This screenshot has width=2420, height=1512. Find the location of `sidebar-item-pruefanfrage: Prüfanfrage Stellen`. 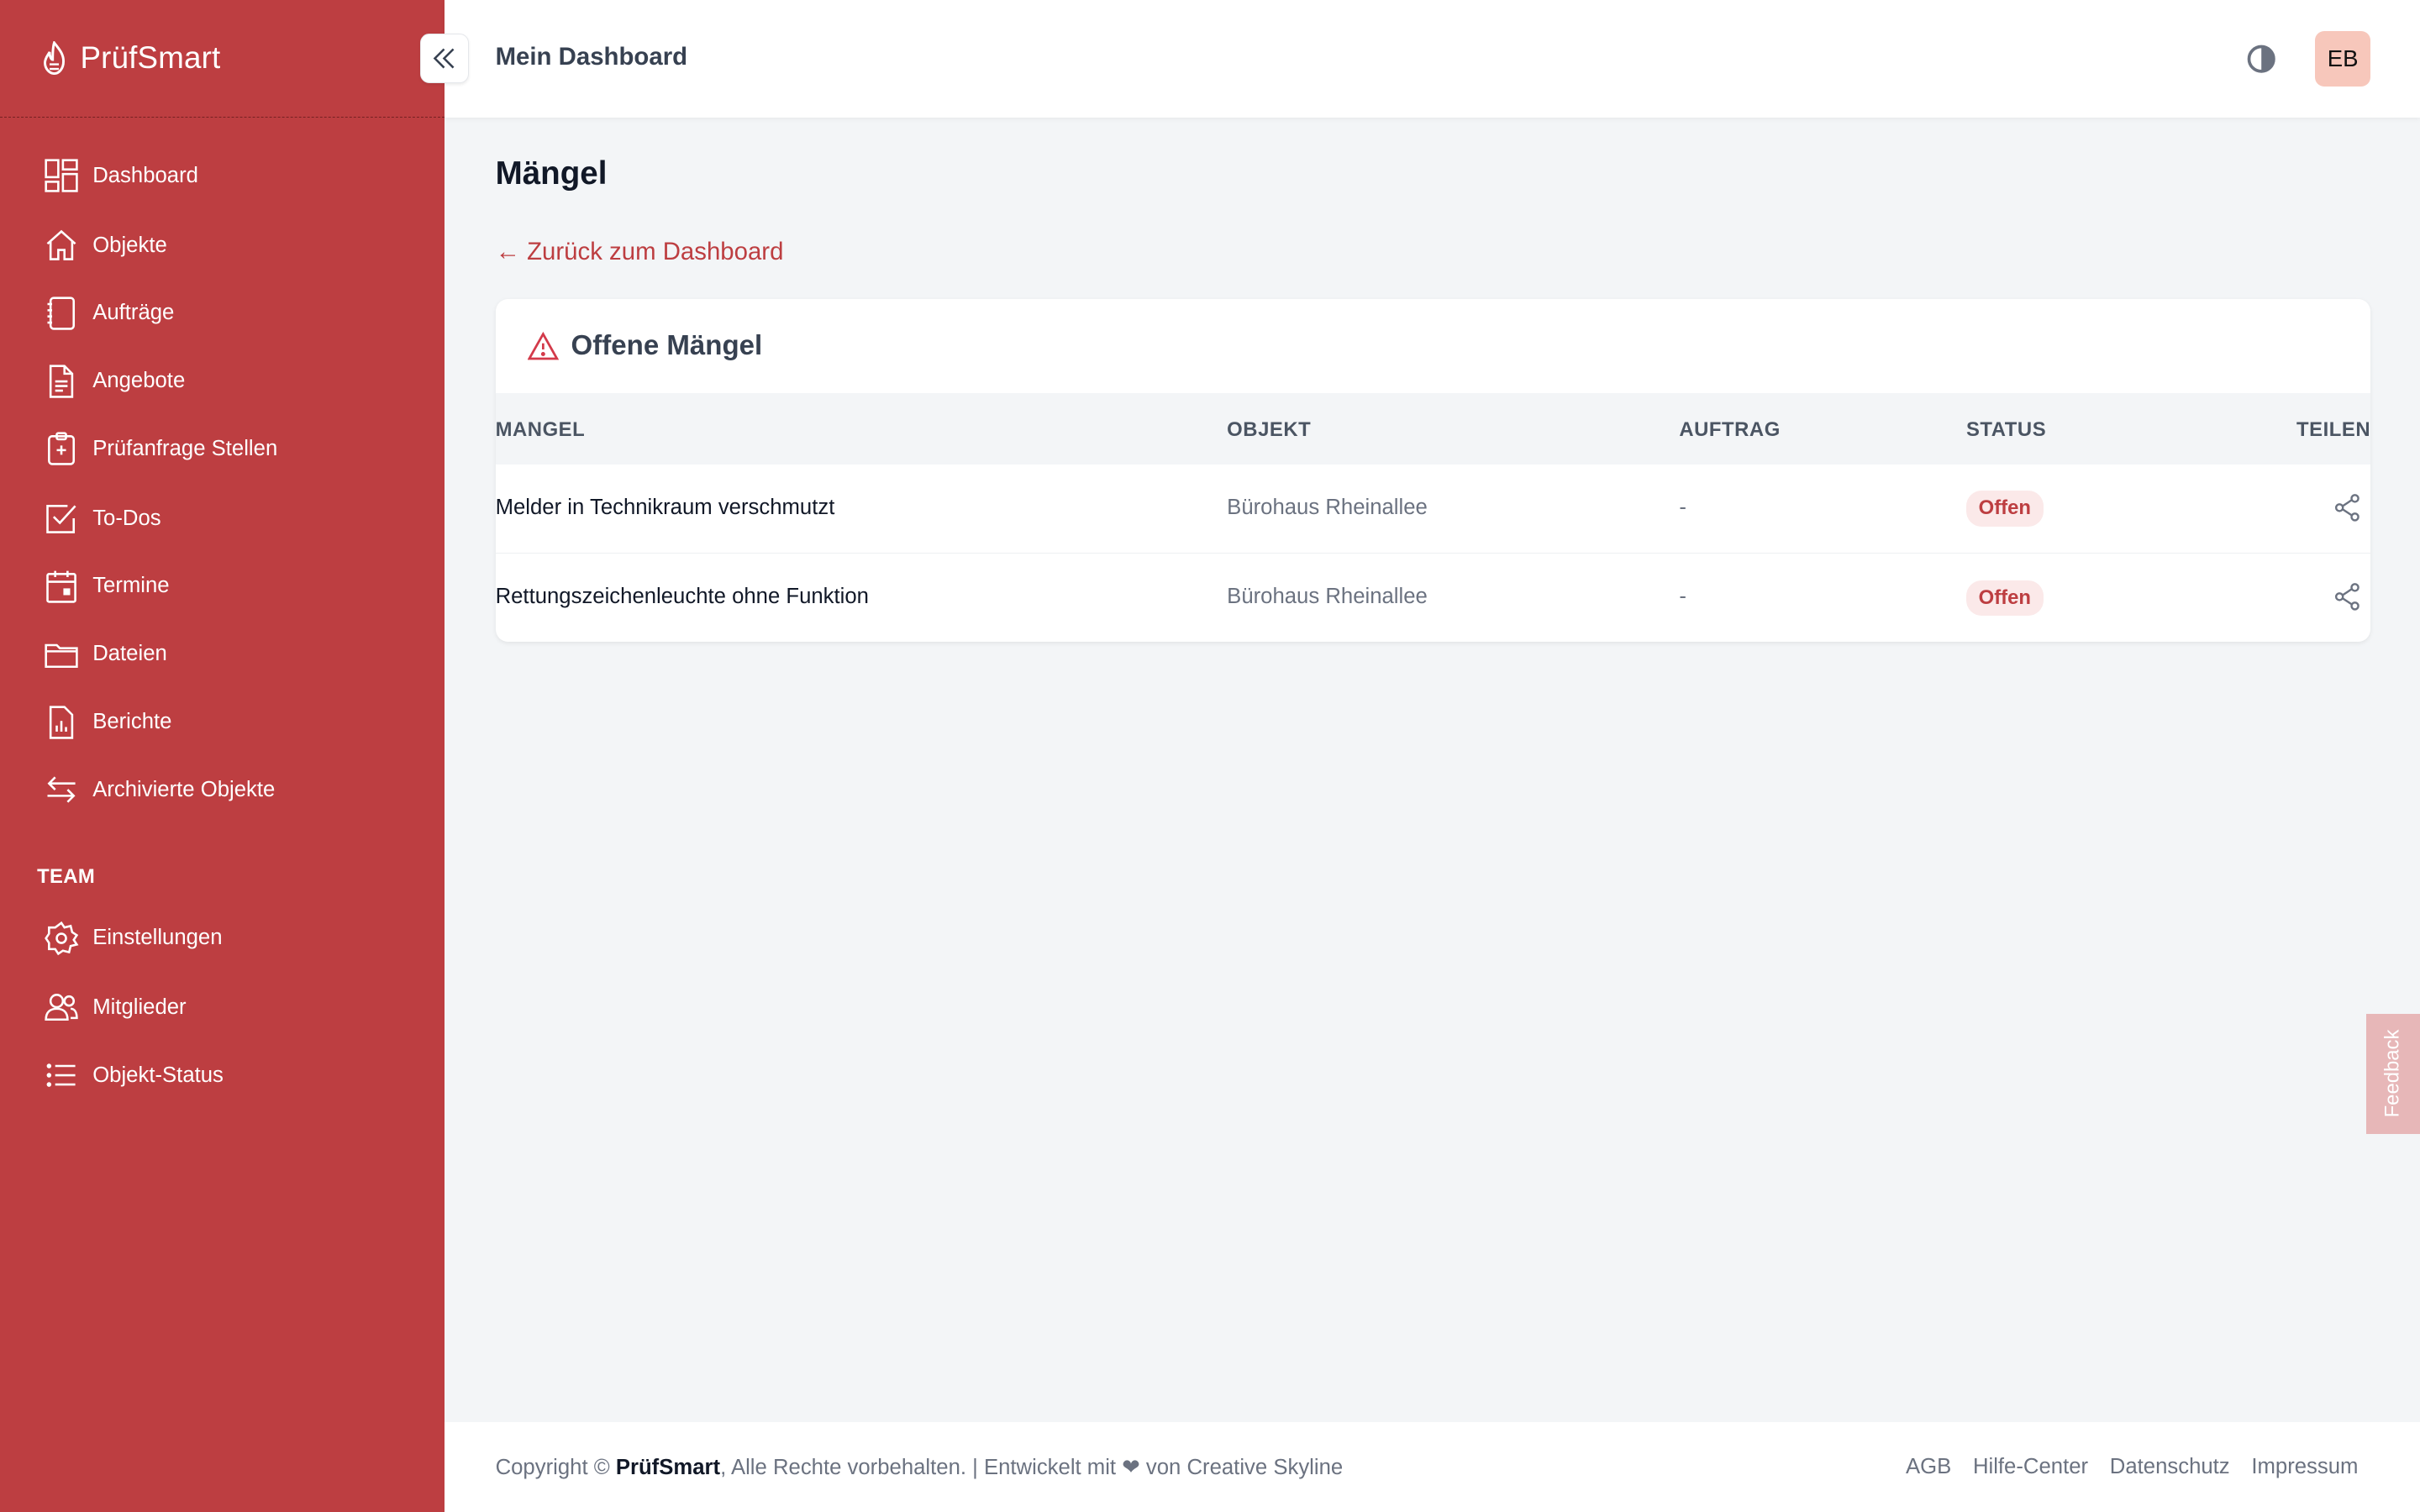

sidebar-item-pruefanfrage: Prüfanfrage Stellen is located at coordinates (223, 448).